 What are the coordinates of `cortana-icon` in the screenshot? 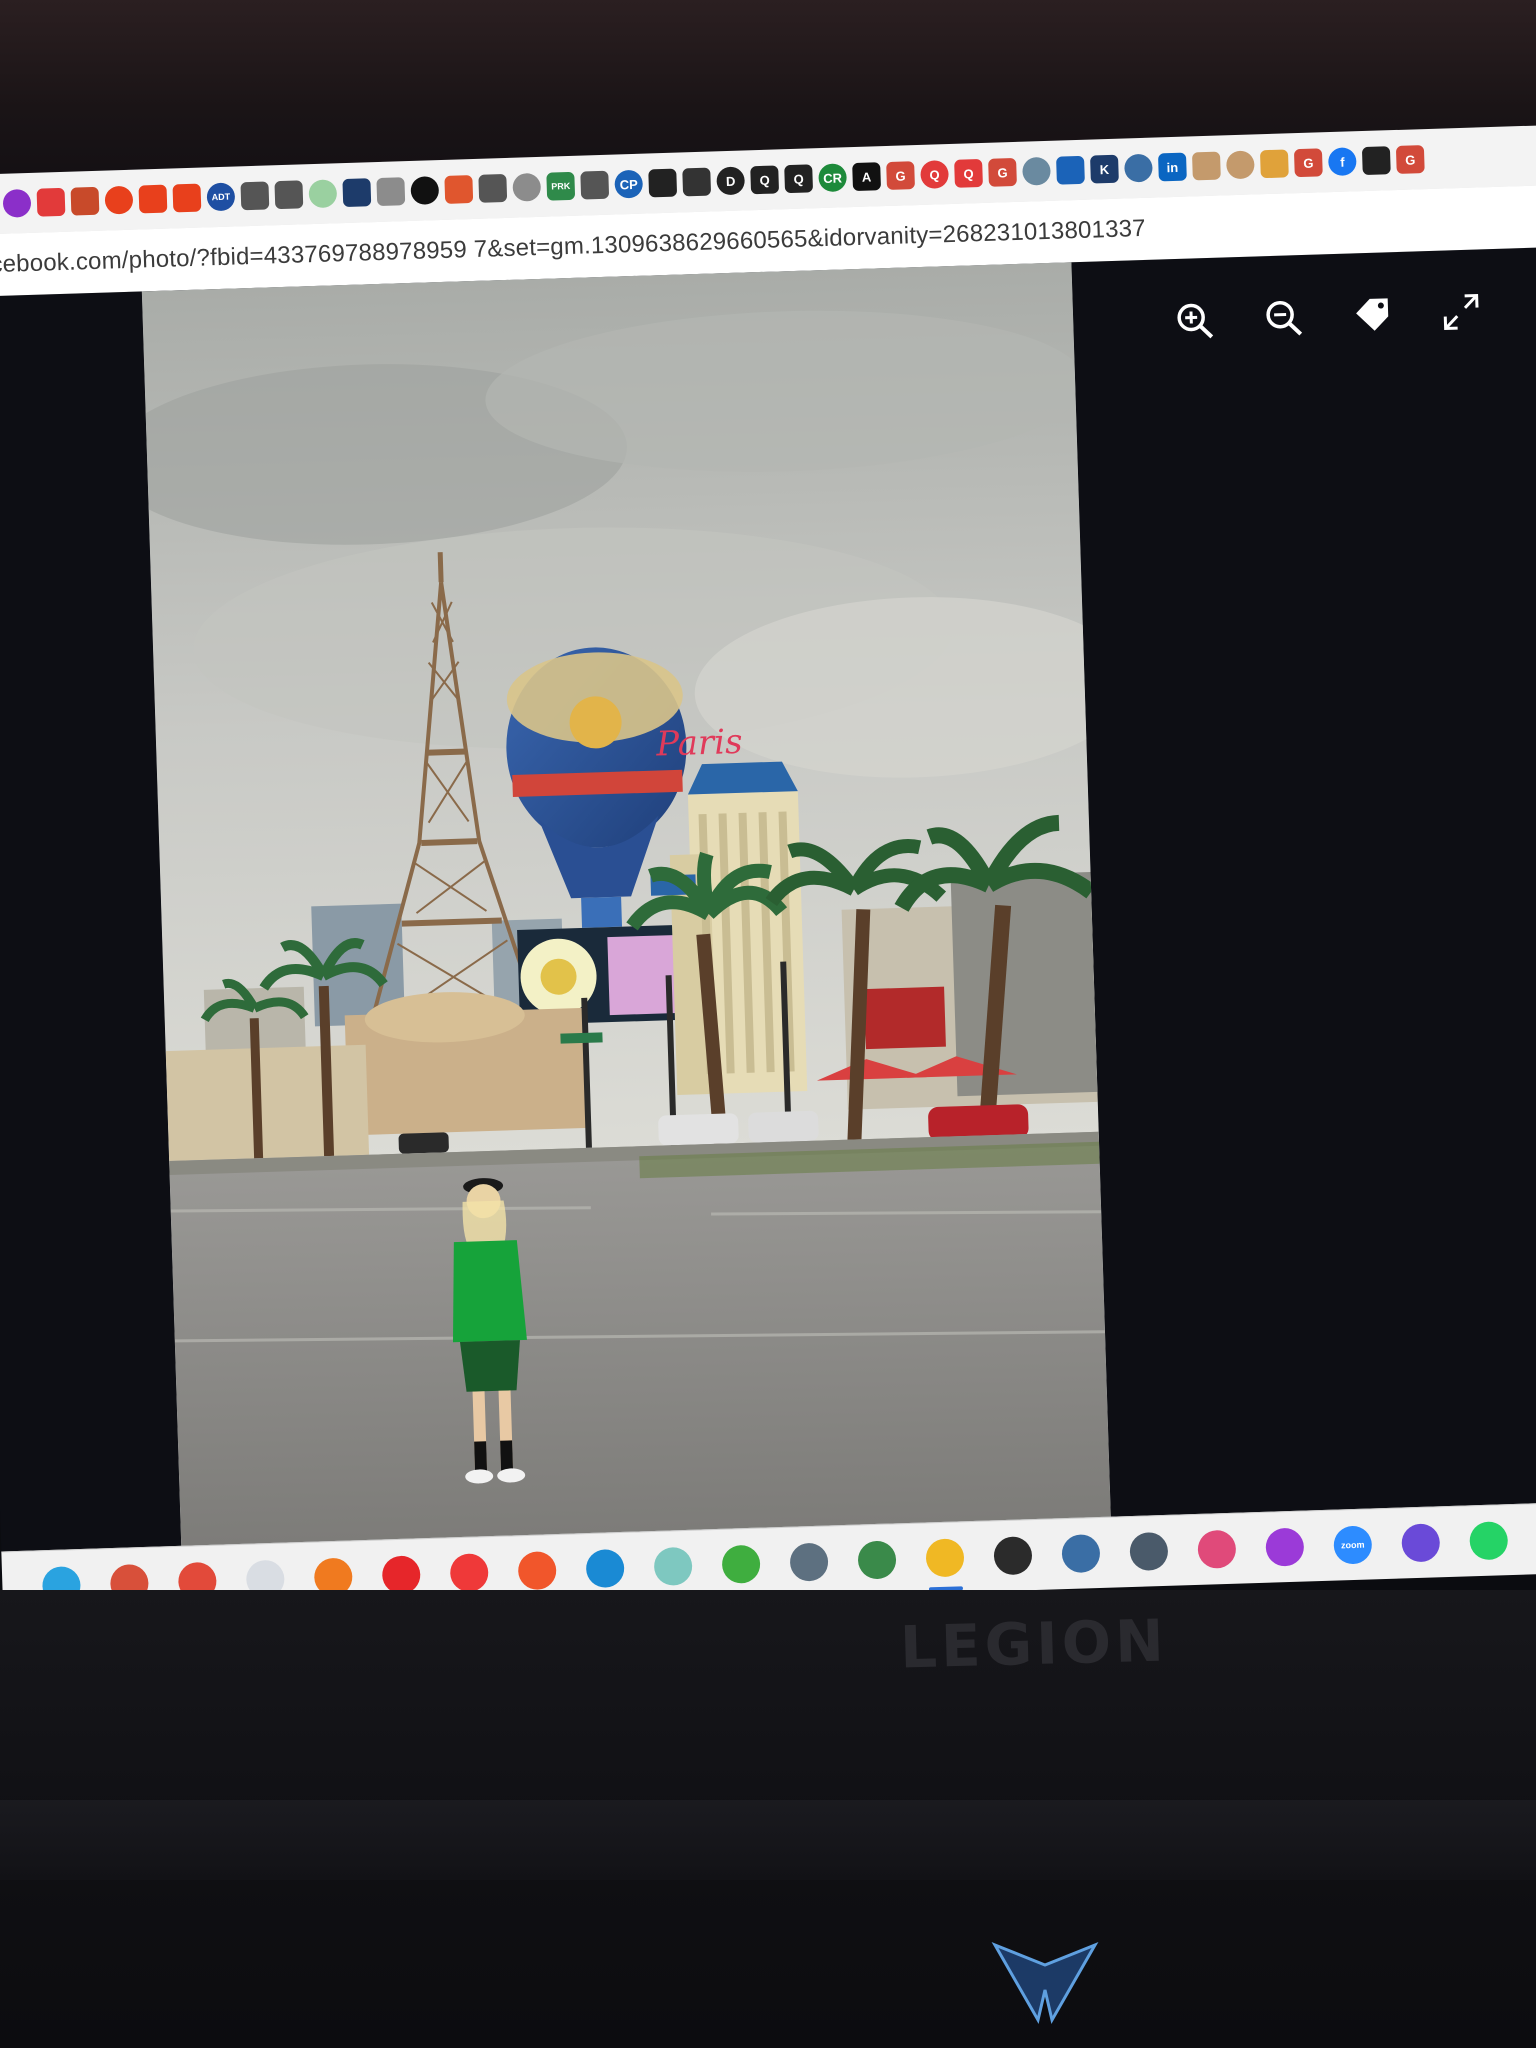 It's located at (673, 1566).